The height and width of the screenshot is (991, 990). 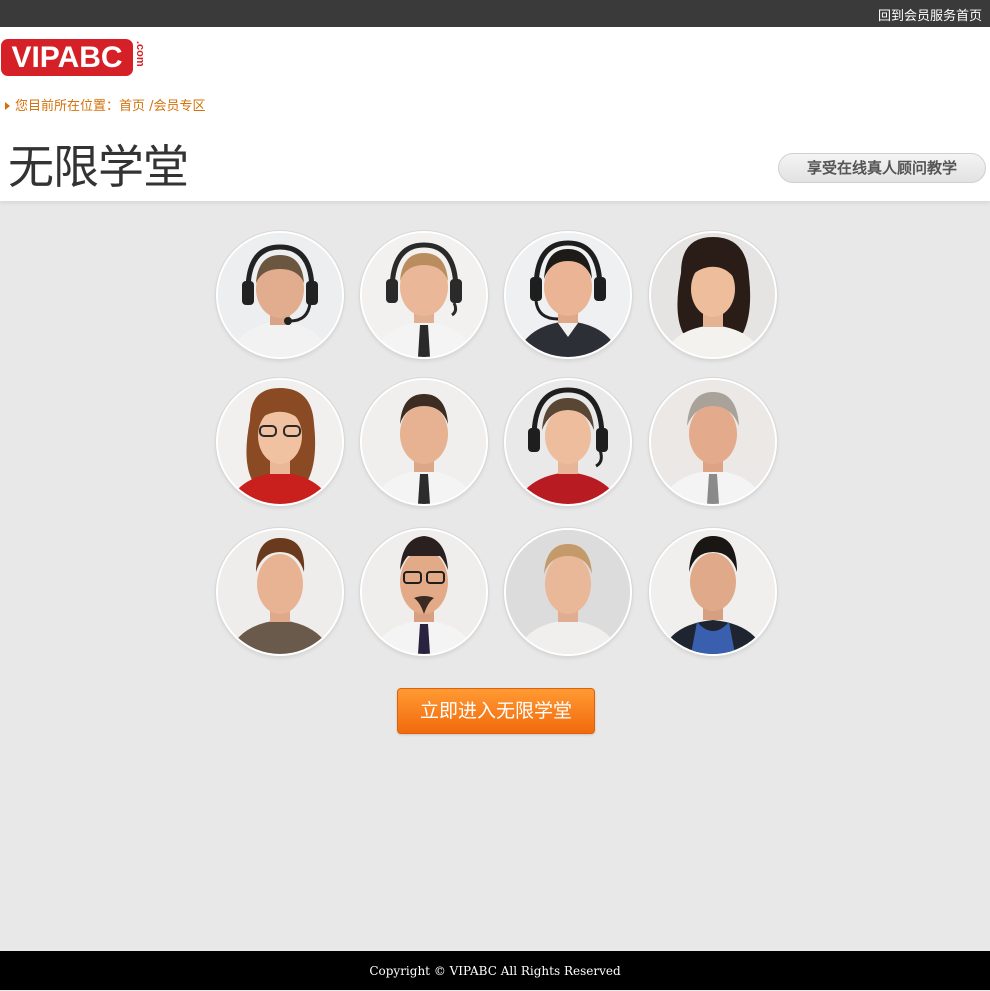 I want to click on page-title: 无限学堂, so click(x=98, y=167).